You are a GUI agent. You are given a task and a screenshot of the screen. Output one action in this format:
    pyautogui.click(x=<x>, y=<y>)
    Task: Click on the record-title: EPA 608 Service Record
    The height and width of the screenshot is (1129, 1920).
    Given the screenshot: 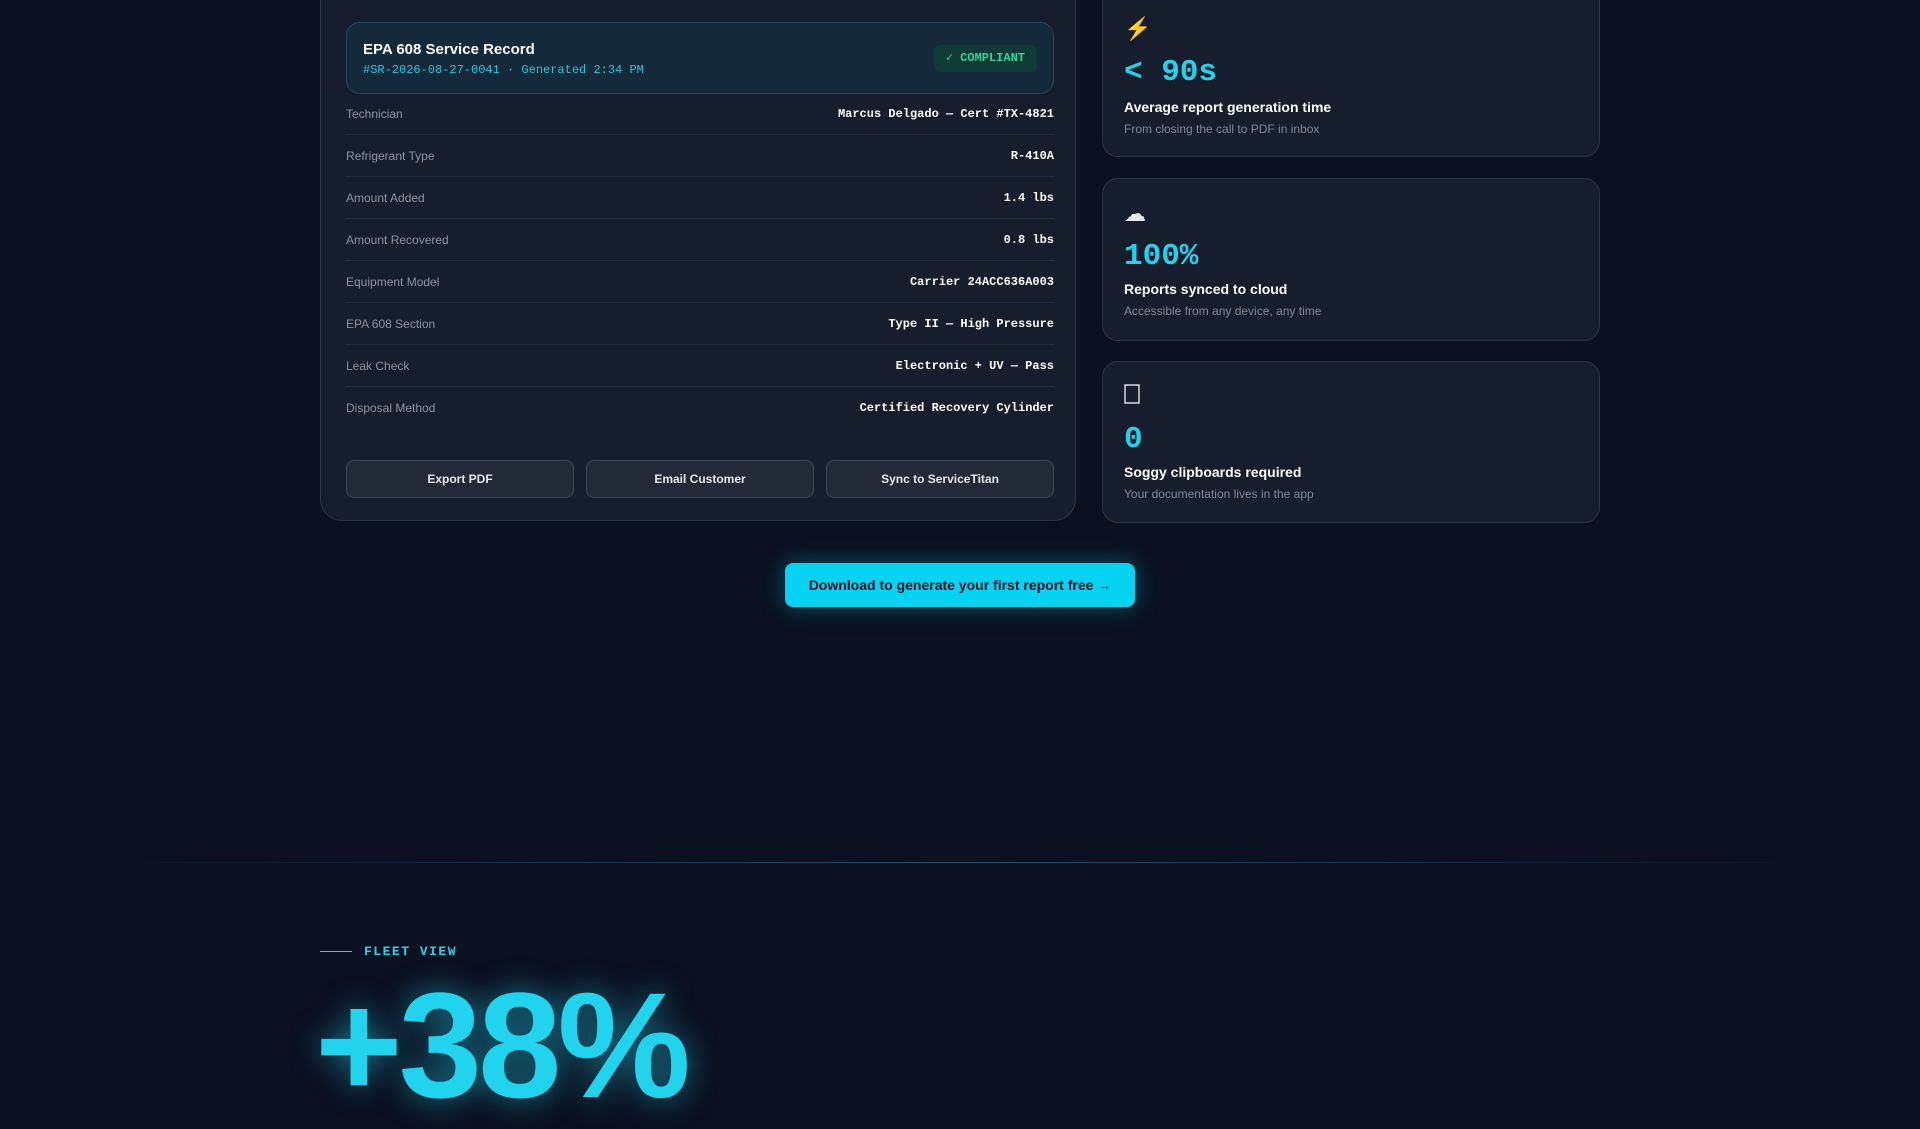 What is the action you would take?
    pyautogui.click(x=449, y=49)
    